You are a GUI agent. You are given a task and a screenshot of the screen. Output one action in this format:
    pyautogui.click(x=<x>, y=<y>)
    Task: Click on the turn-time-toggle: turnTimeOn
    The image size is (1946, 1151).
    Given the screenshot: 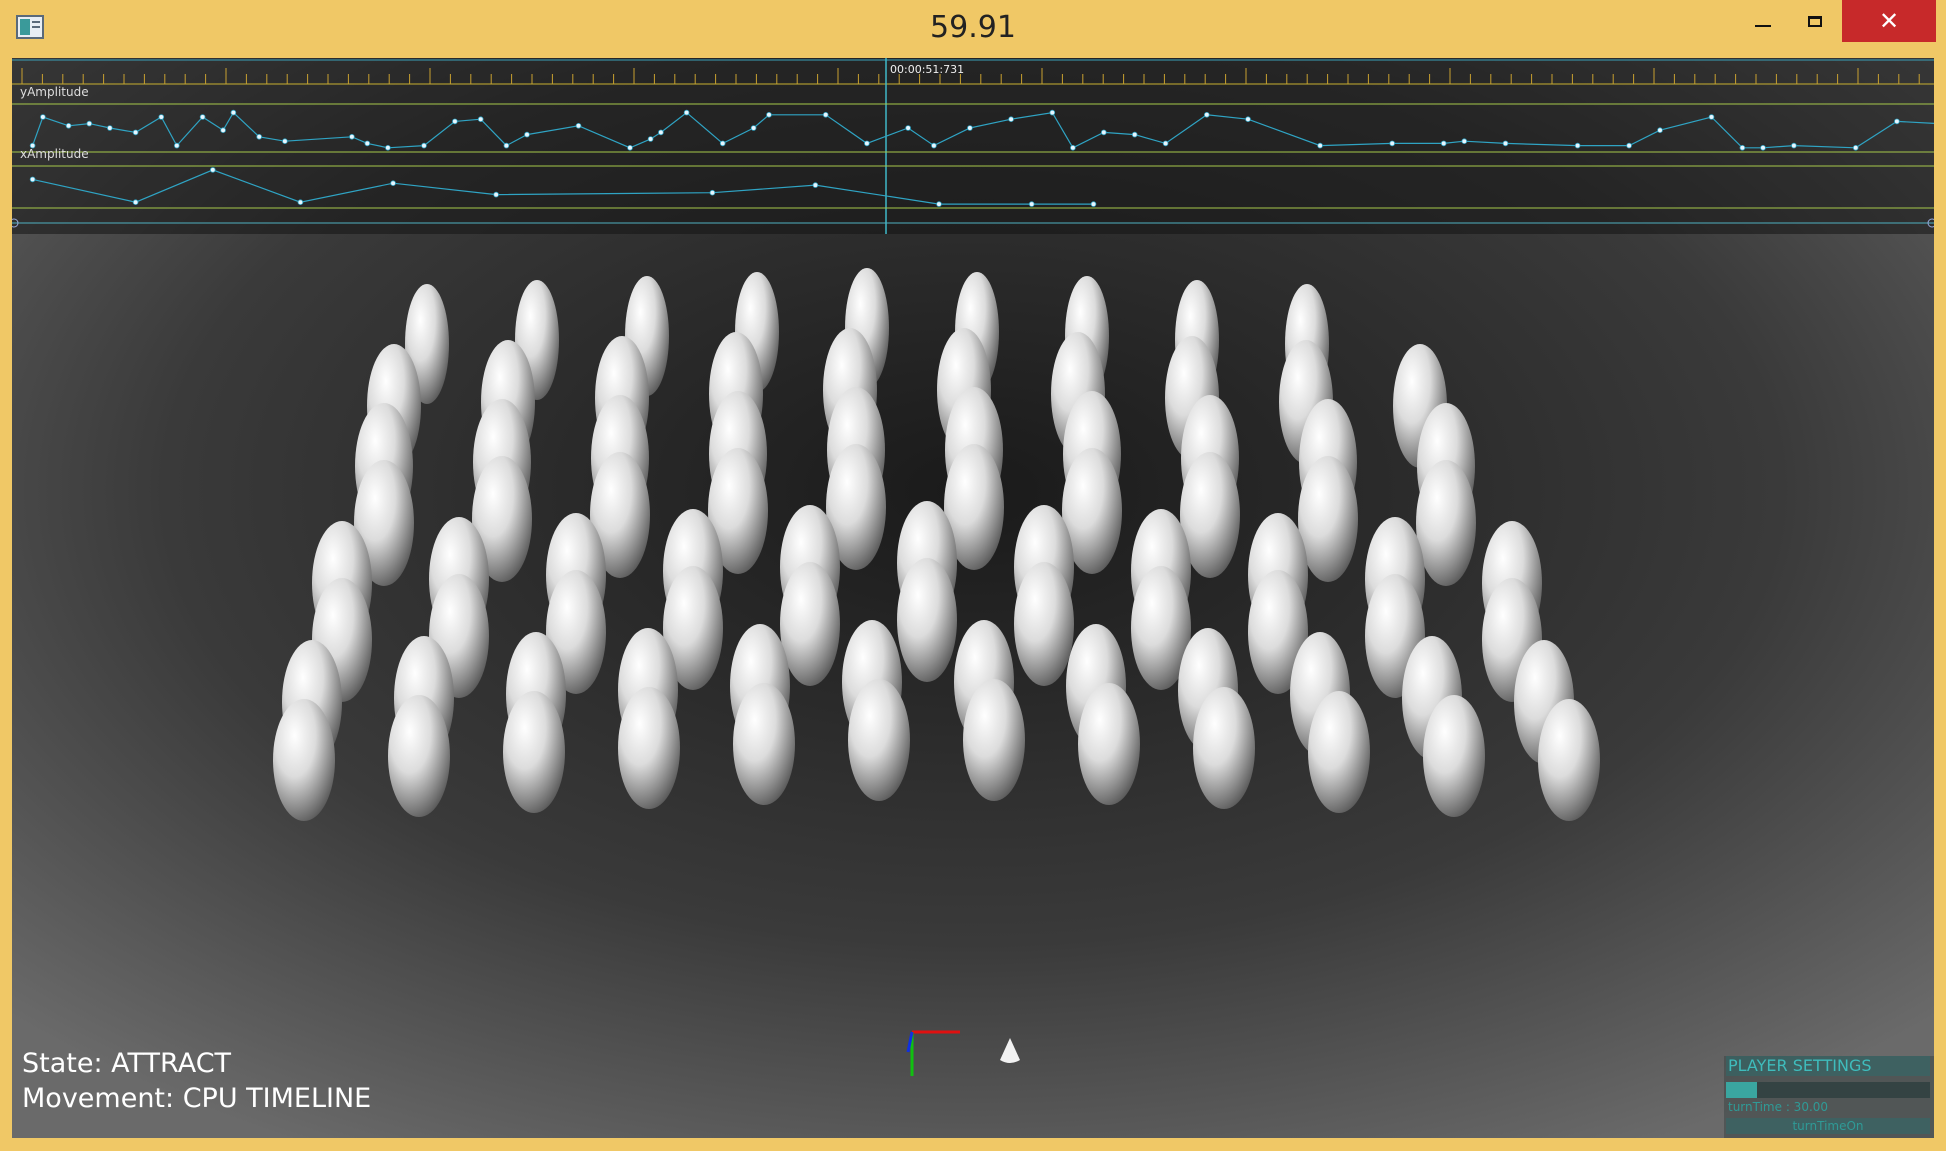 What is the action you would take?
    pyautogui.click(x=1828, y=1126)
    